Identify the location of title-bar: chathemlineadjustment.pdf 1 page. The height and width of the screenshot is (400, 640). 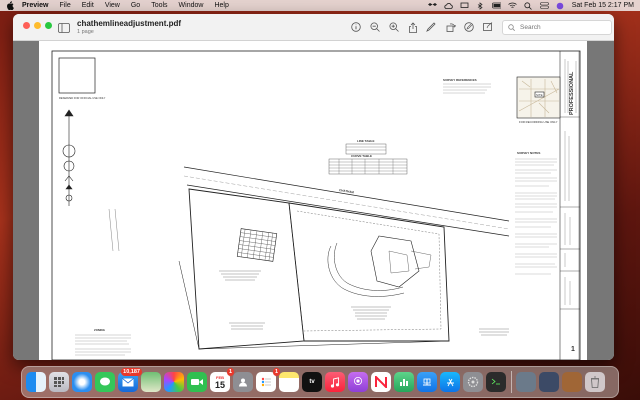
(313, 27).